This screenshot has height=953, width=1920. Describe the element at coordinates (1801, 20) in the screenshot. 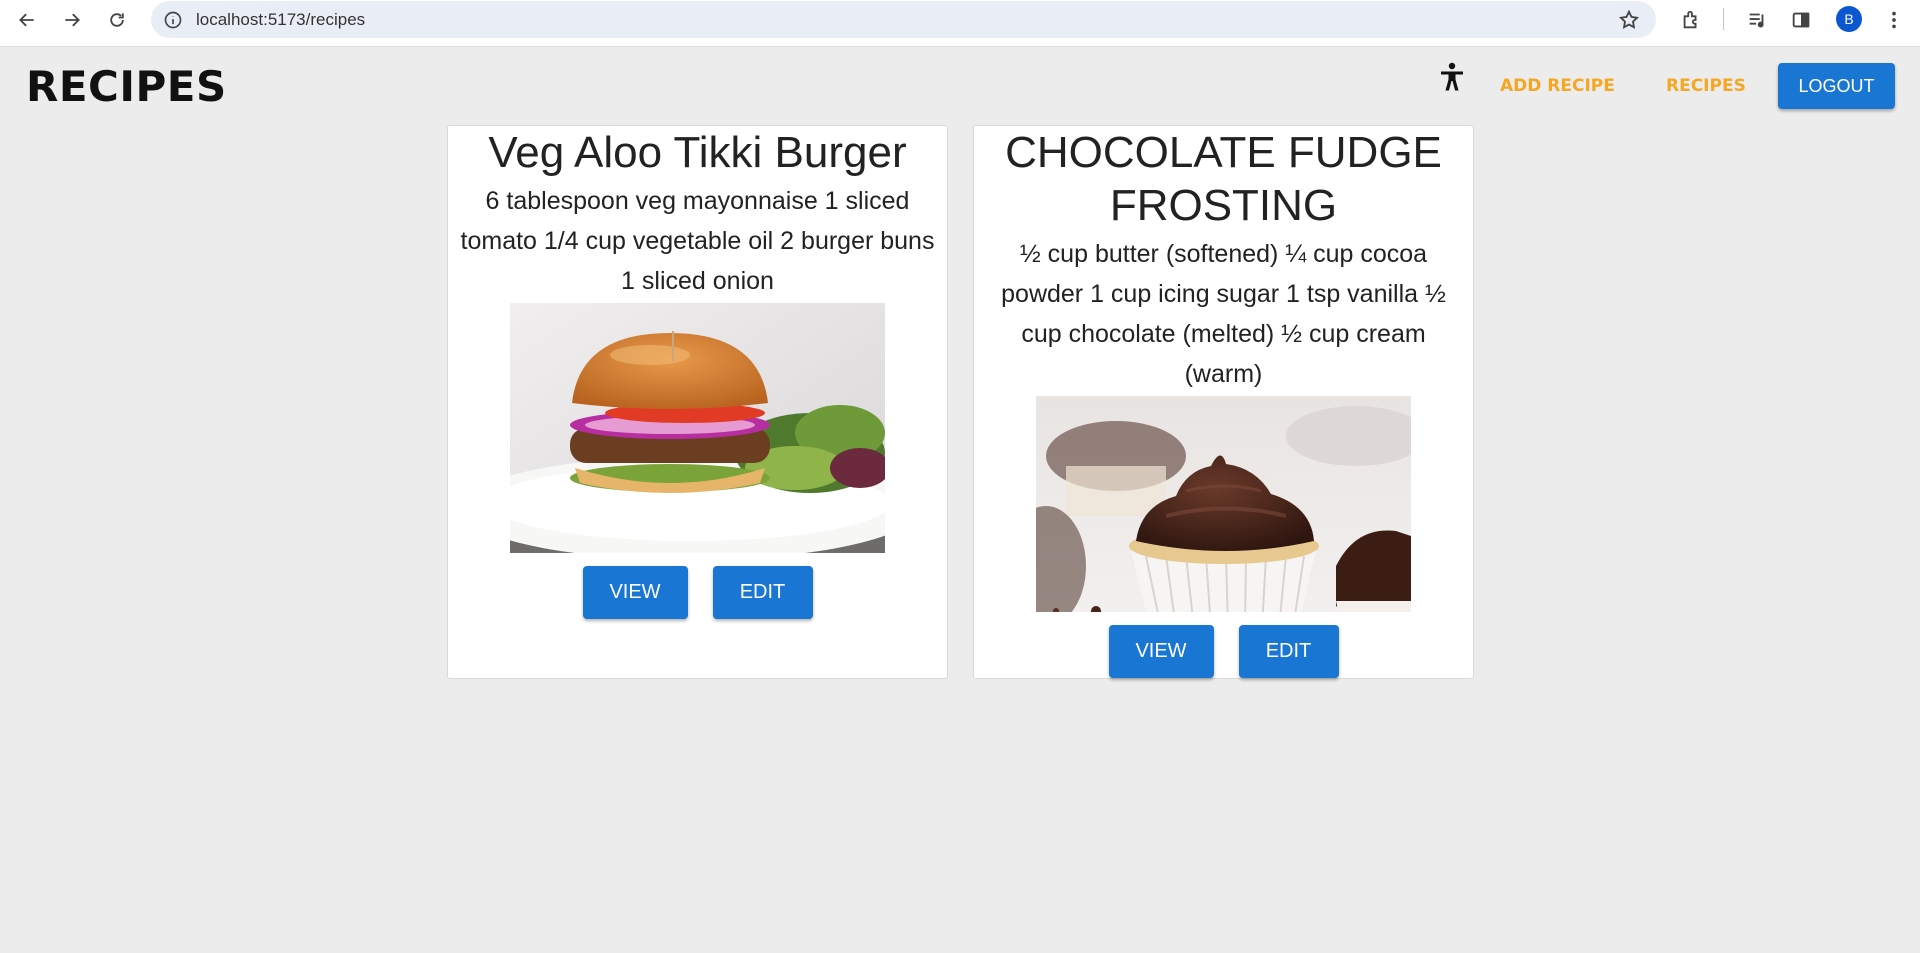

I see `side-panel-icon` at that location.